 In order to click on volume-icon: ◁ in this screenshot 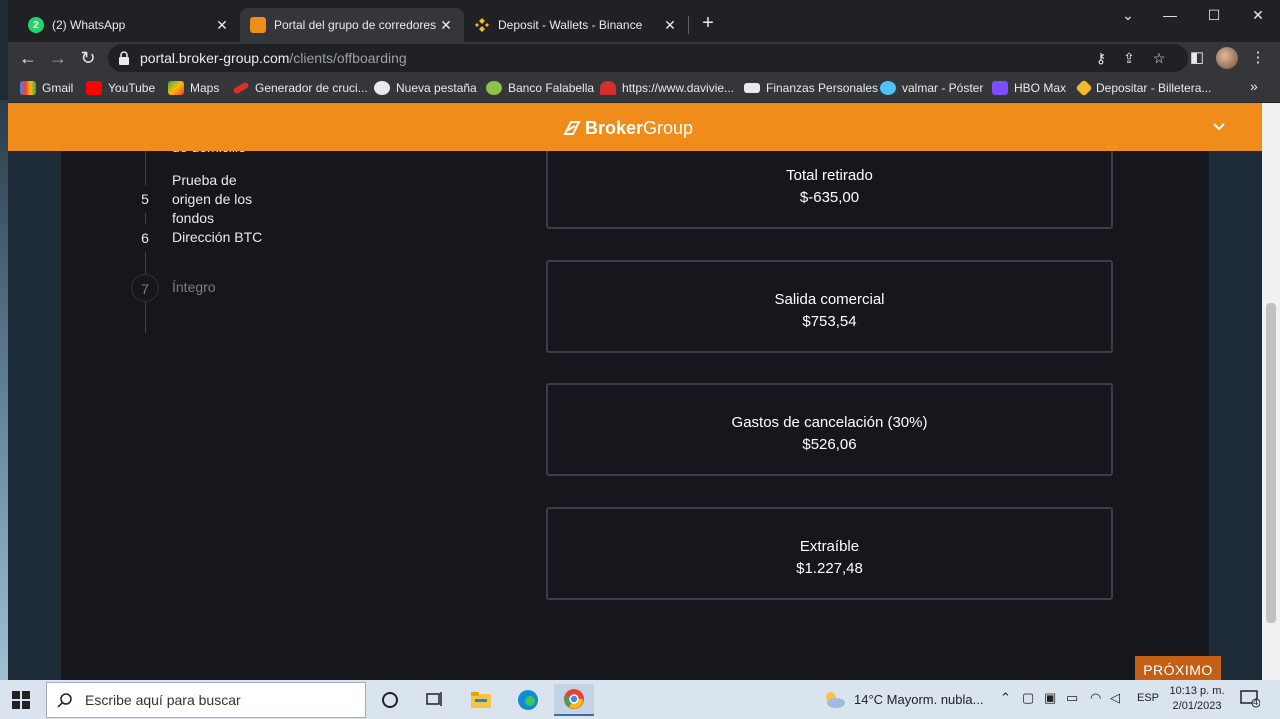, I will do `click(1115, 698)`.